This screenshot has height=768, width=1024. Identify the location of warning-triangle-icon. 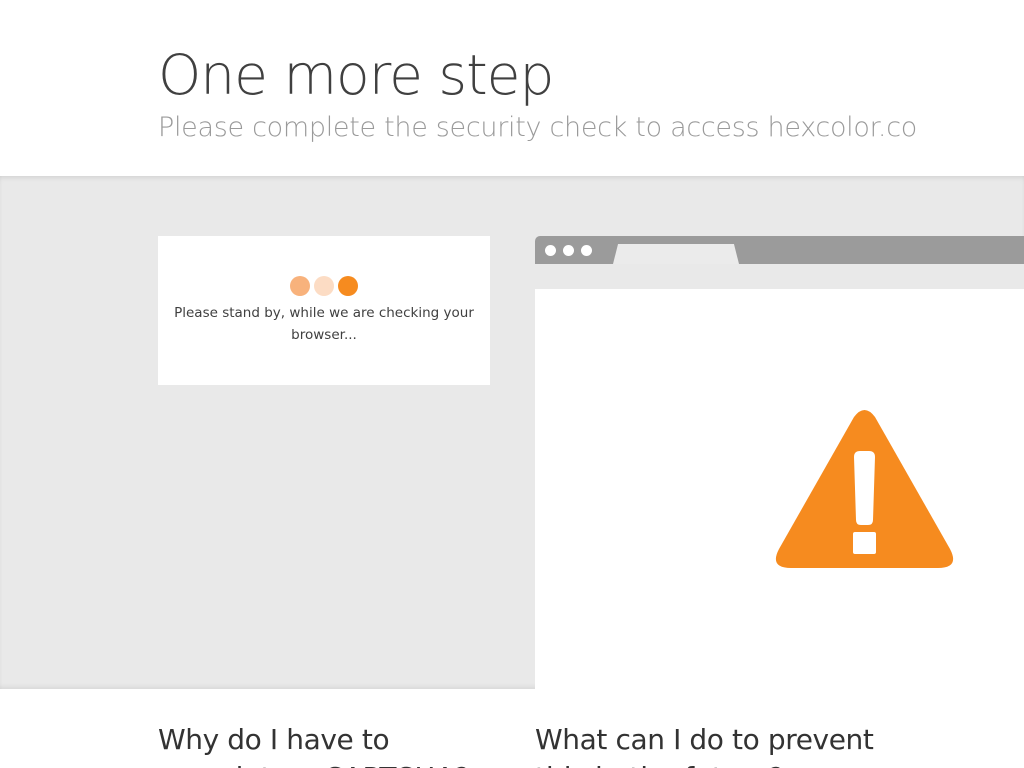
(864, 489).